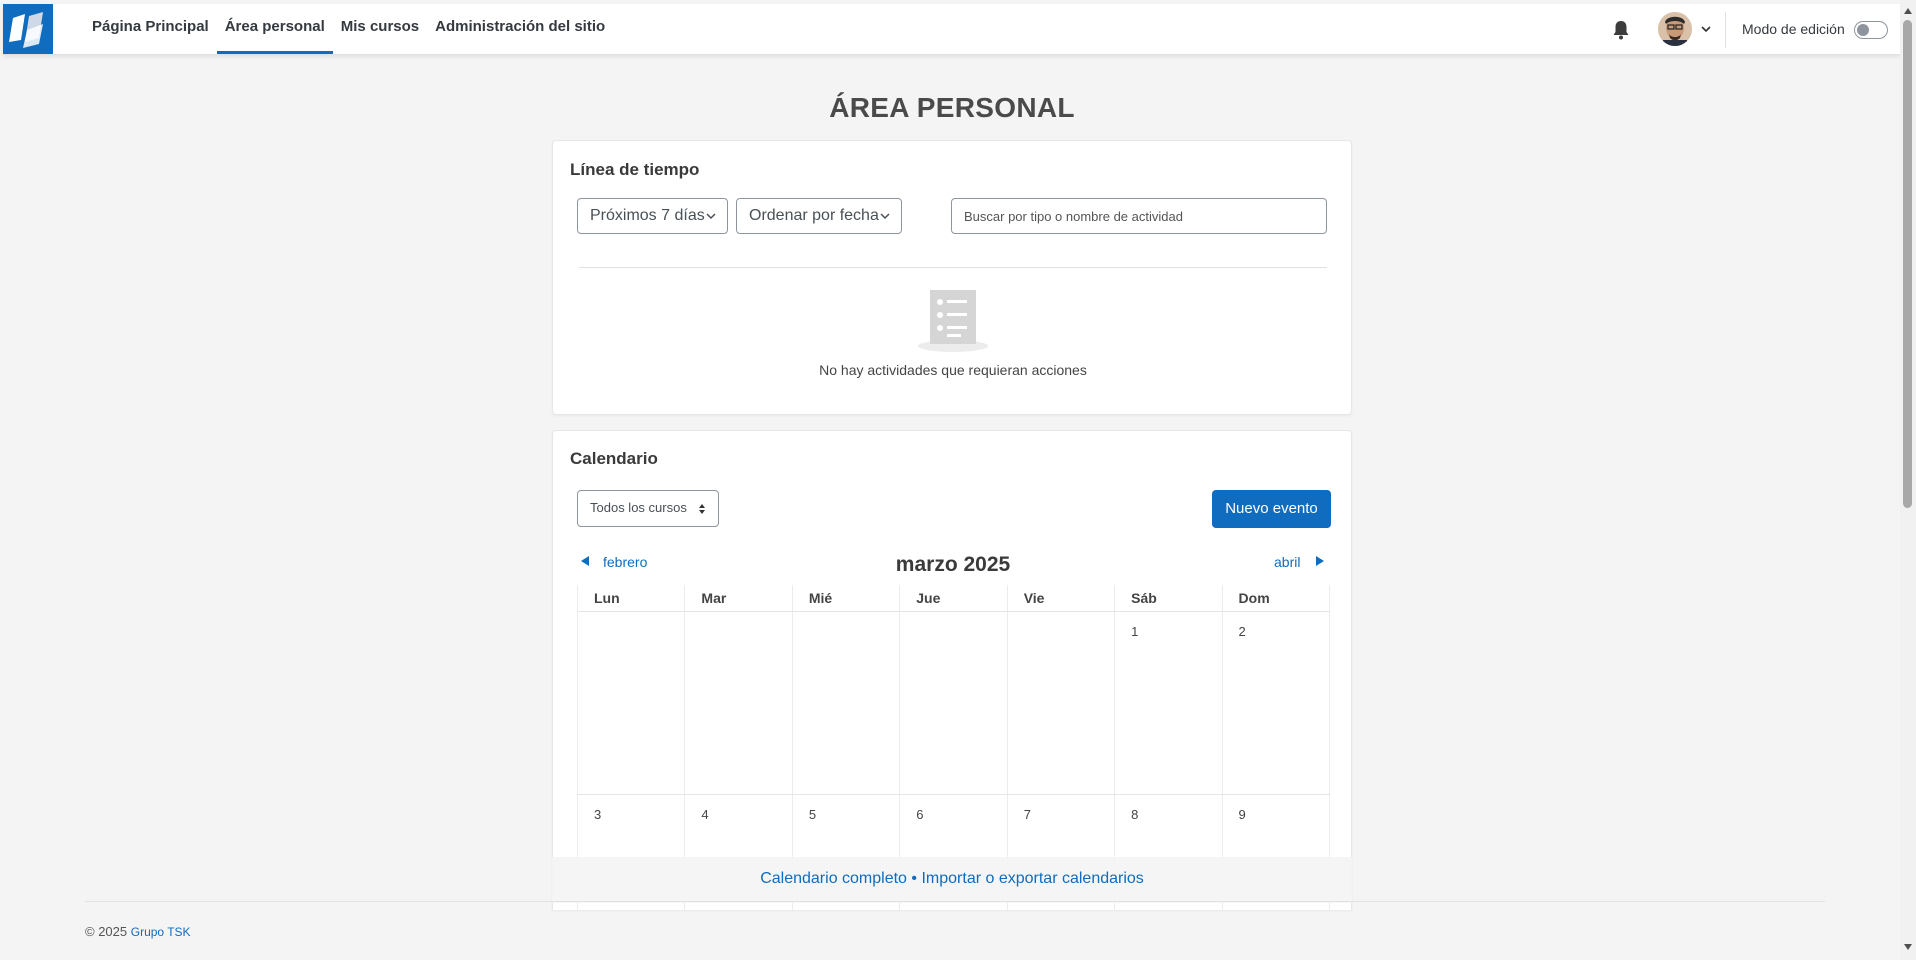  Describe the element at coordinates (274, 29) in the screenshot. I see `nav-dashboard: Área personal` at that location.